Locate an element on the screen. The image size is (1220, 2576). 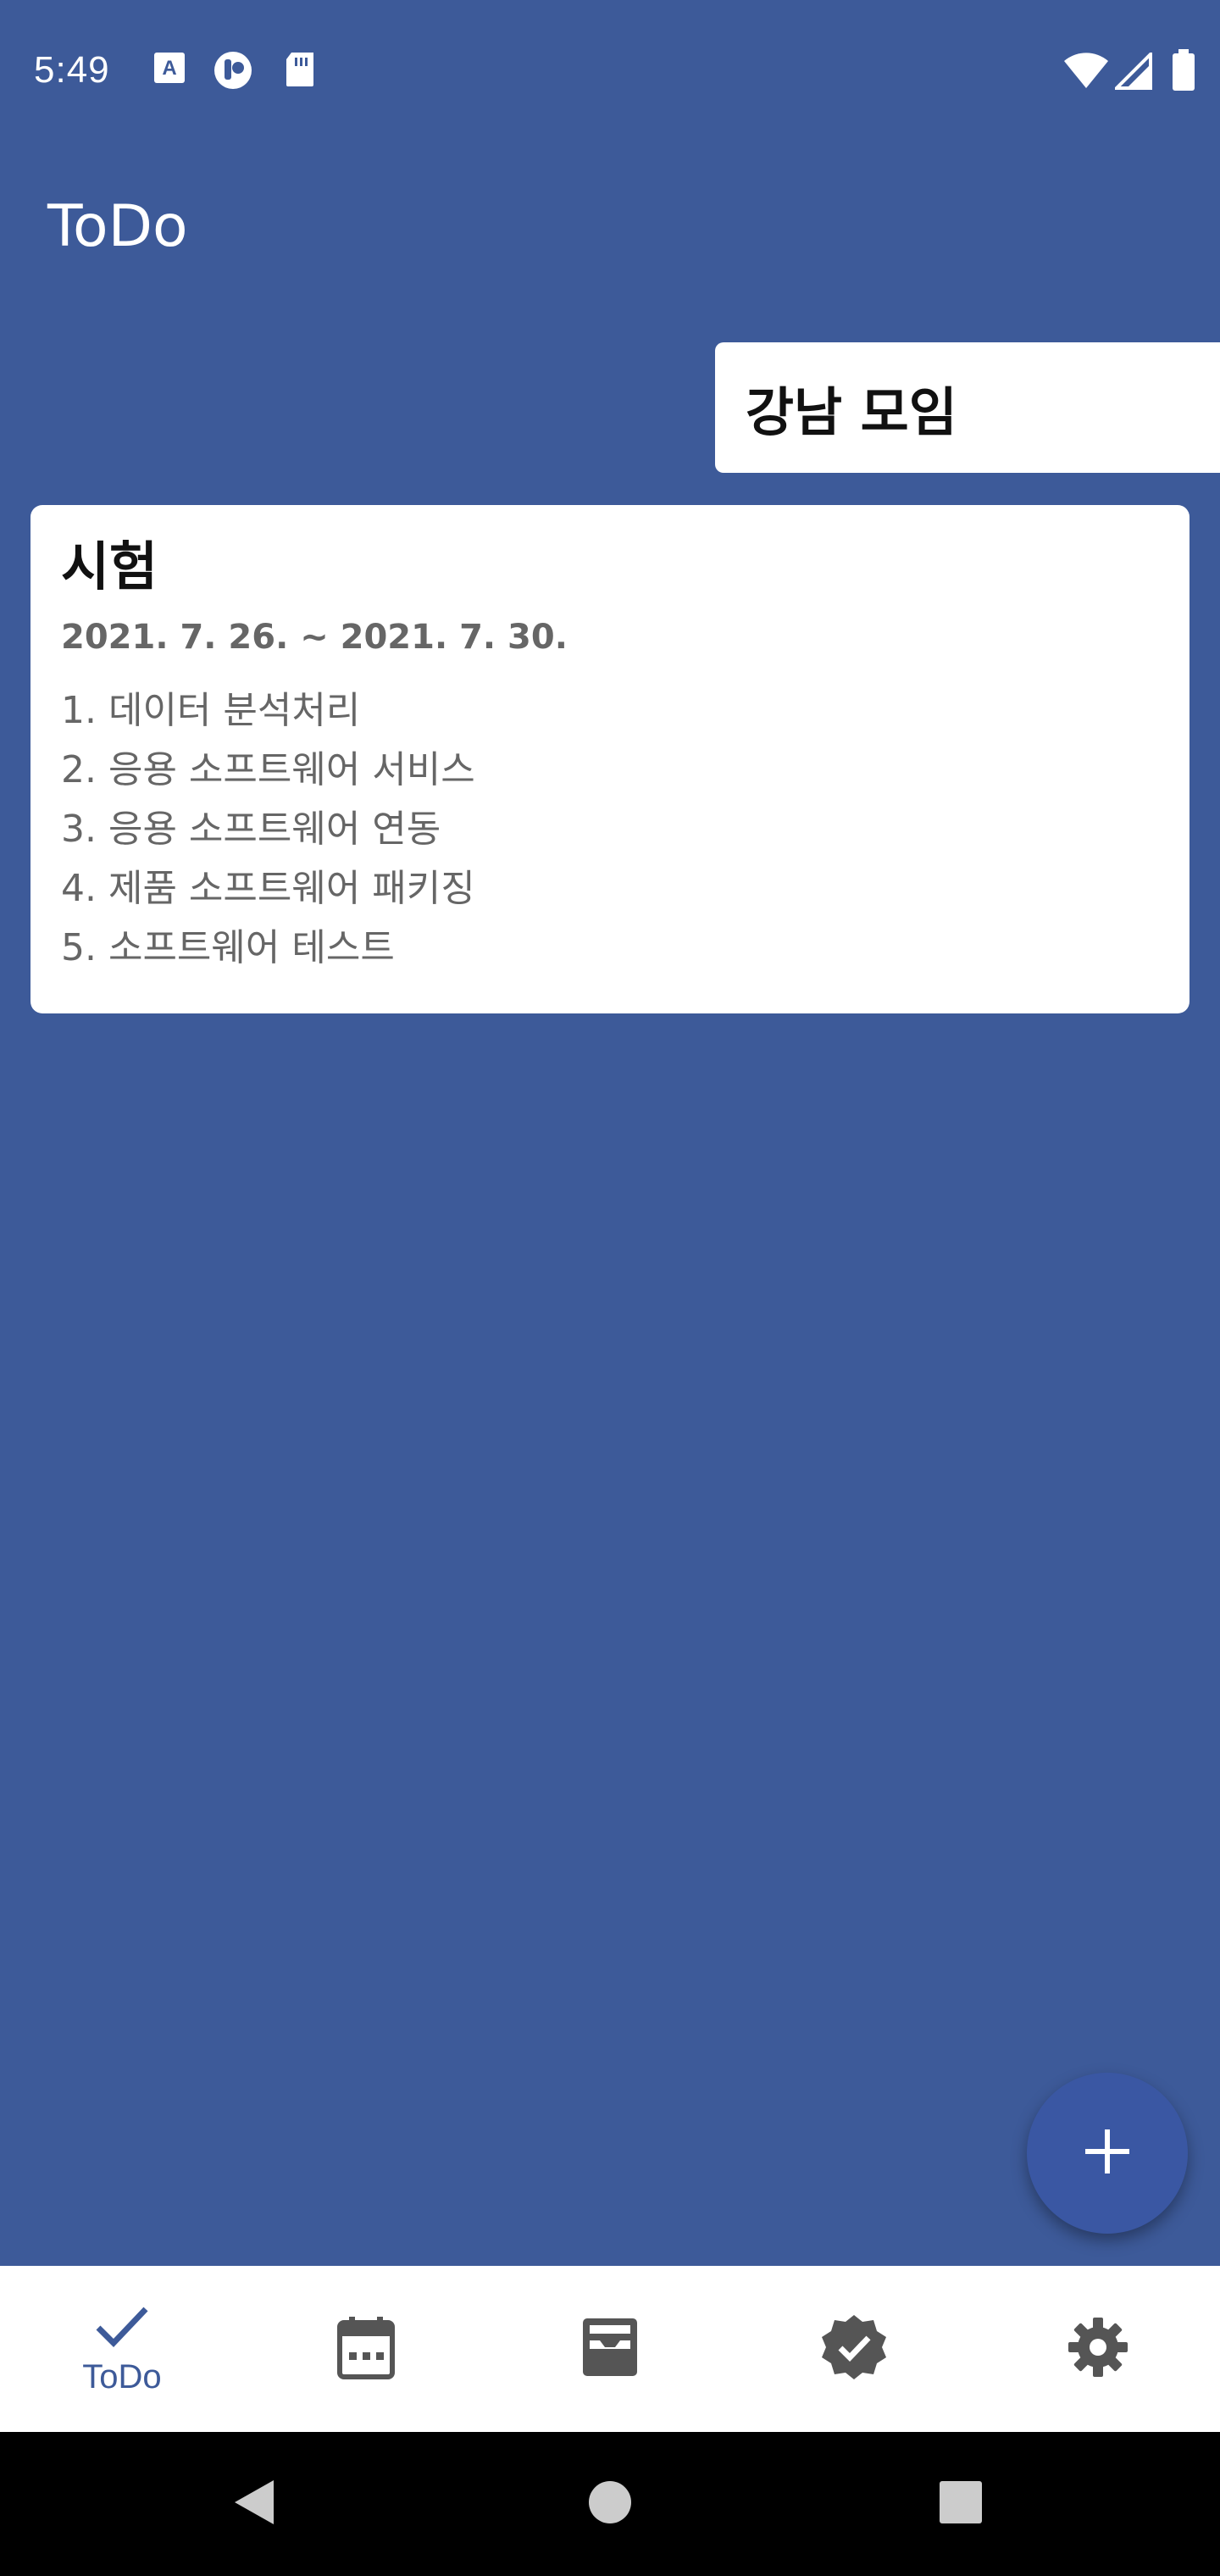
recents-icon is located at coordinates (961, 2504).